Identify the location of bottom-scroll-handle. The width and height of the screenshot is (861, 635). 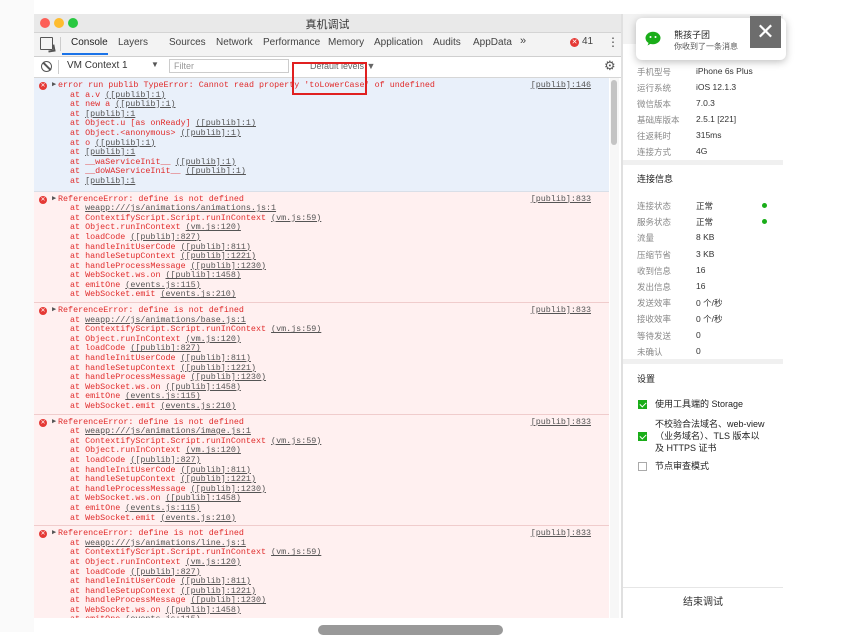
(410, 630).